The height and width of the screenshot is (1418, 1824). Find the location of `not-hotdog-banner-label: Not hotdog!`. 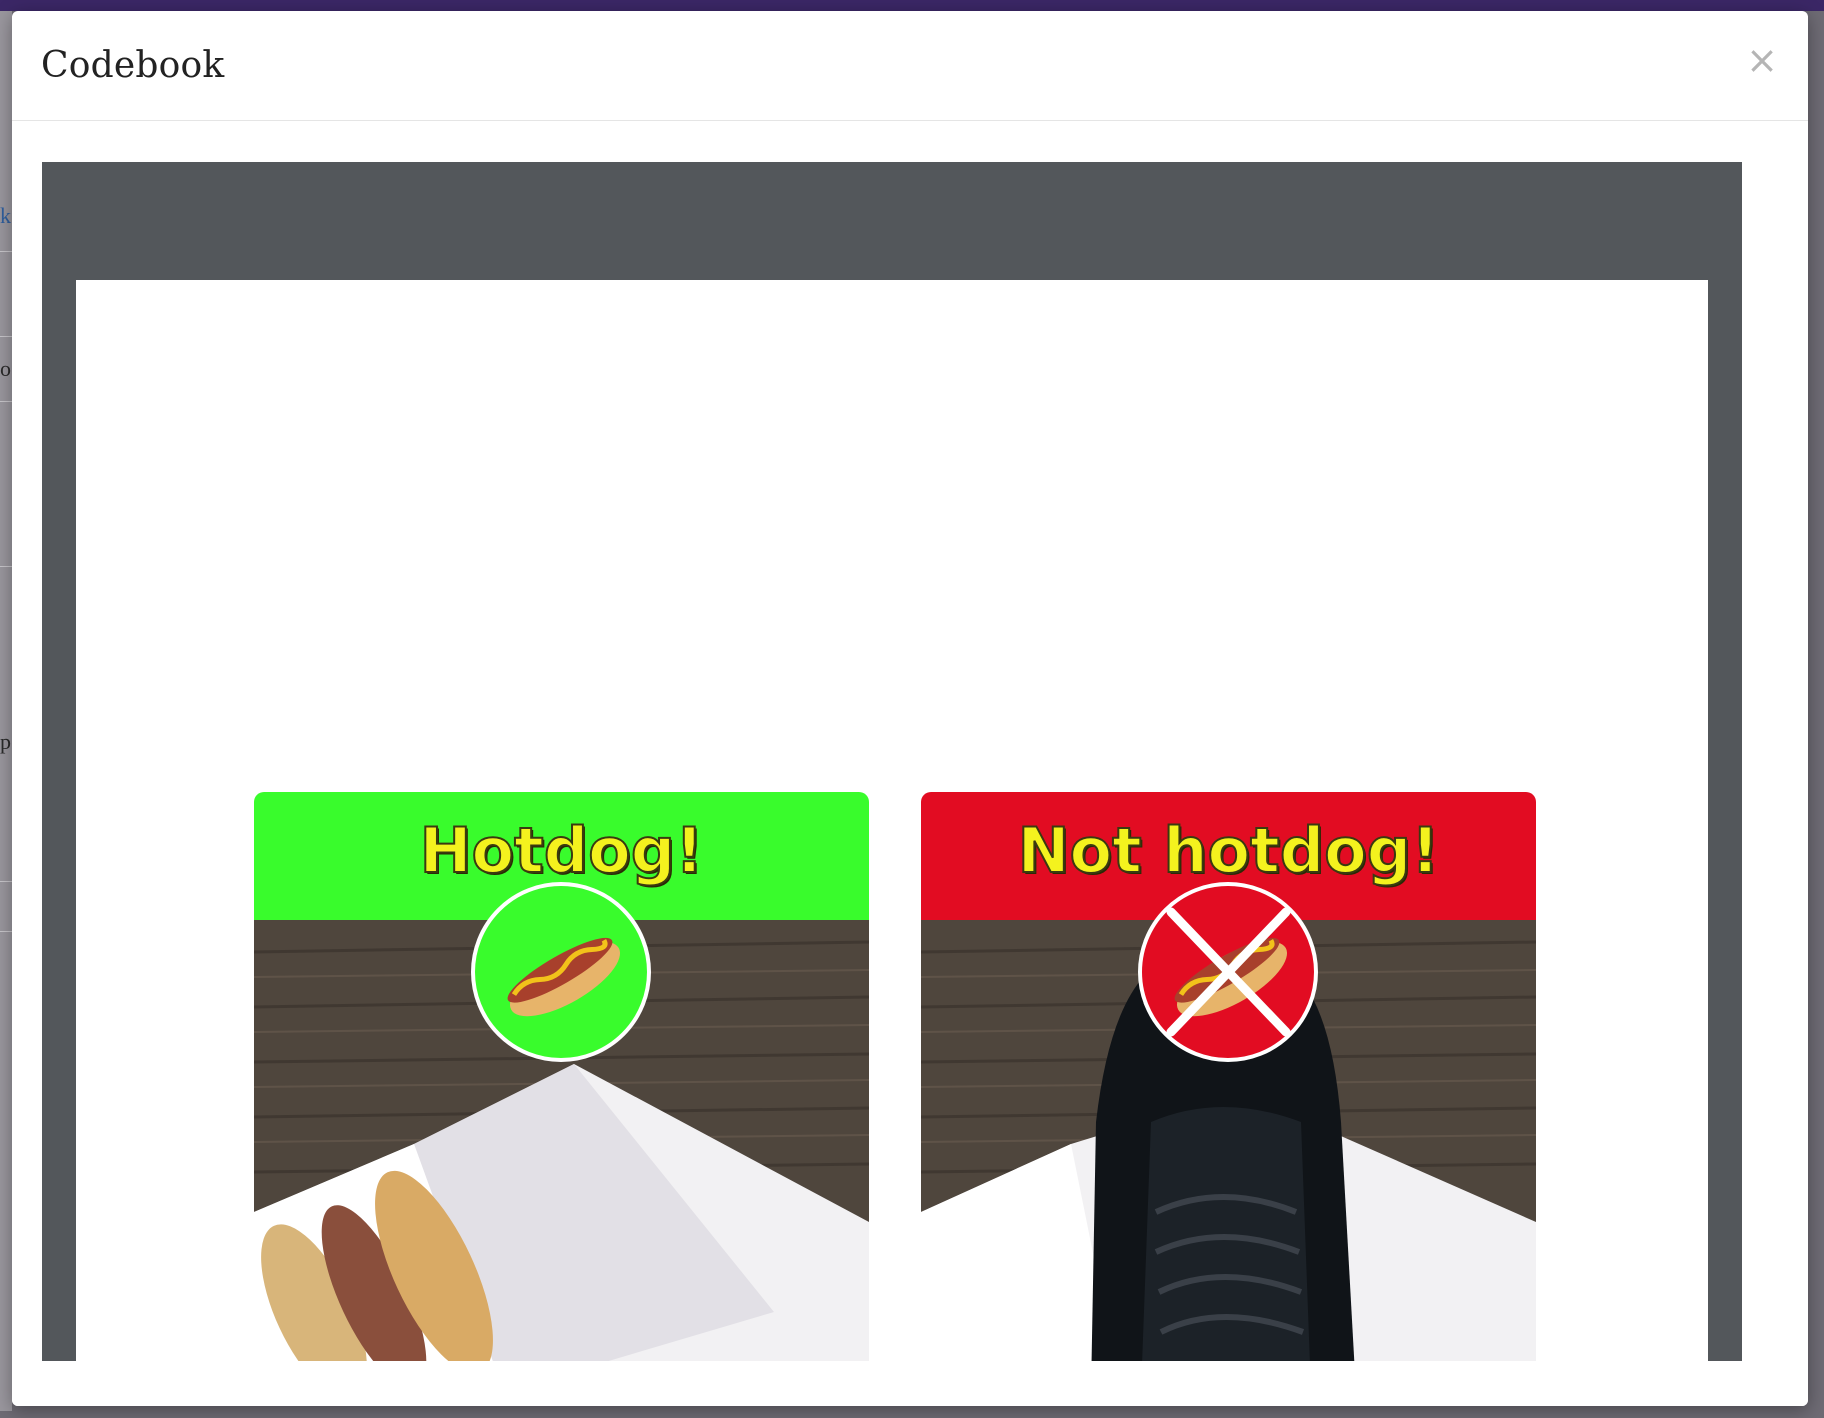

not-hotdog-banner-label: Not hotdog! is located at coordinates (1229, 850).